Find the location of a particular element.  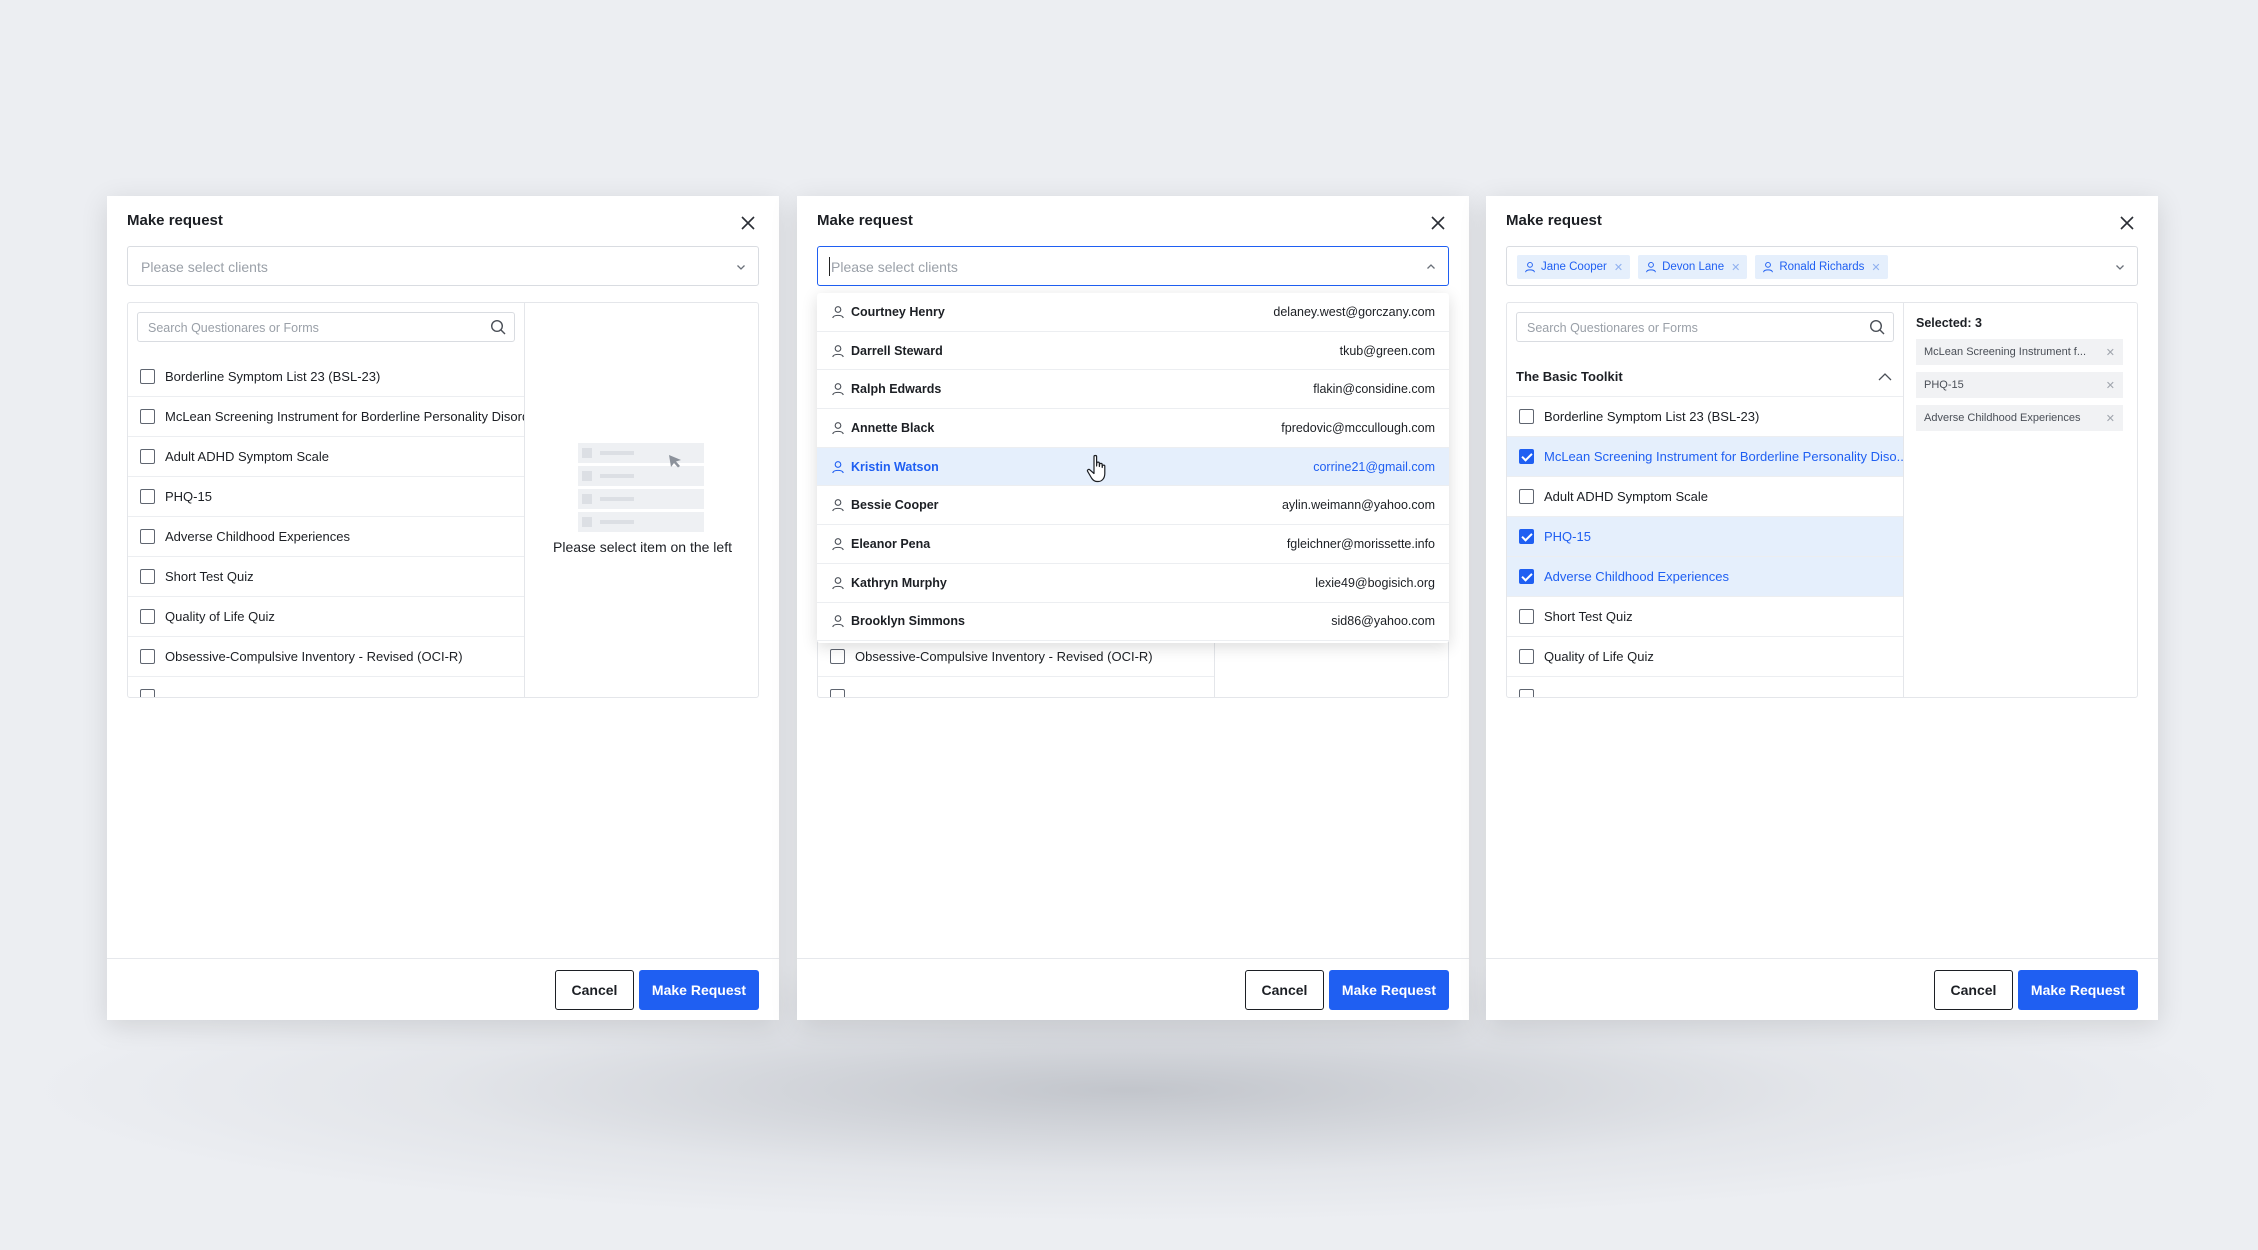

client-chip: Devon Lane ✕ is located at coordinates (1693, 267).